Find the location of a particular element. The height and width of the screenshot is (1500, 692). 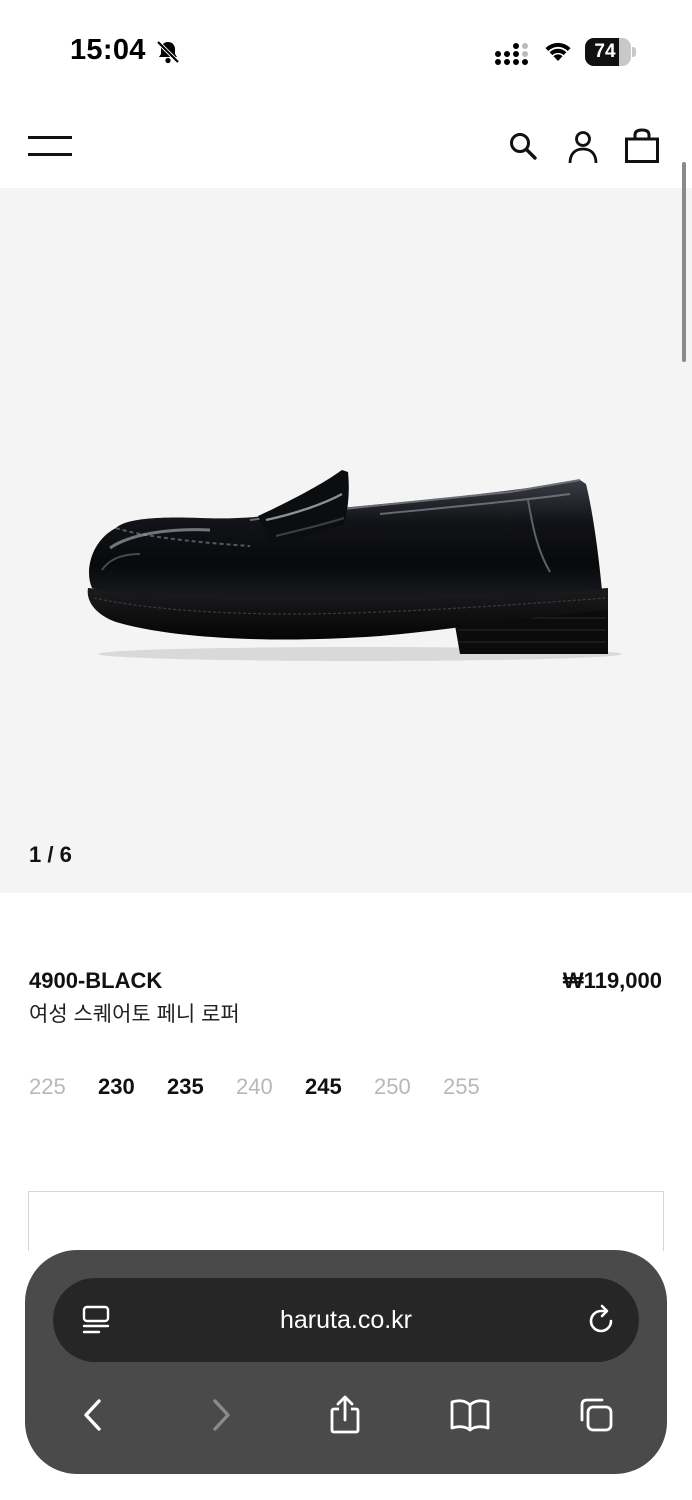

back-button is located at coordinates (93, 1415).